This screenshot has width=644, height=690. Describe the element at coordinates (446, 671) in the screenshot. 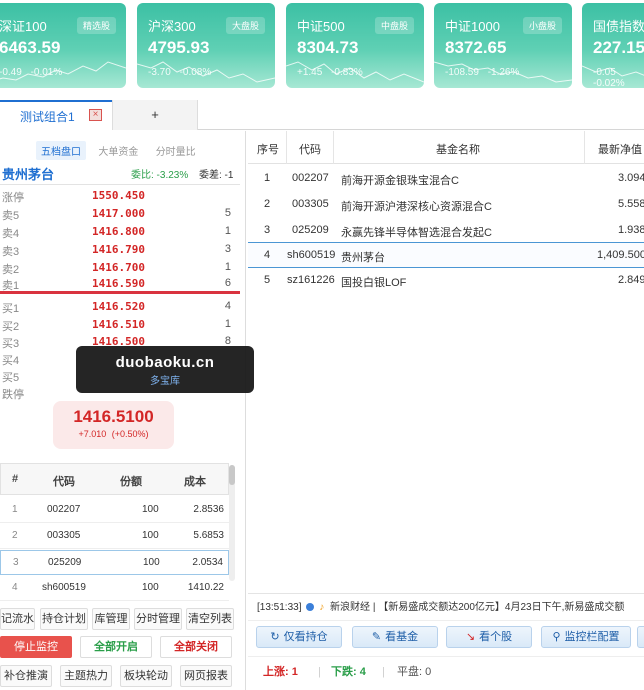

I see `market-stats: 上涨: 1 | 下跌: 4 | 平盘: 0` at that location.